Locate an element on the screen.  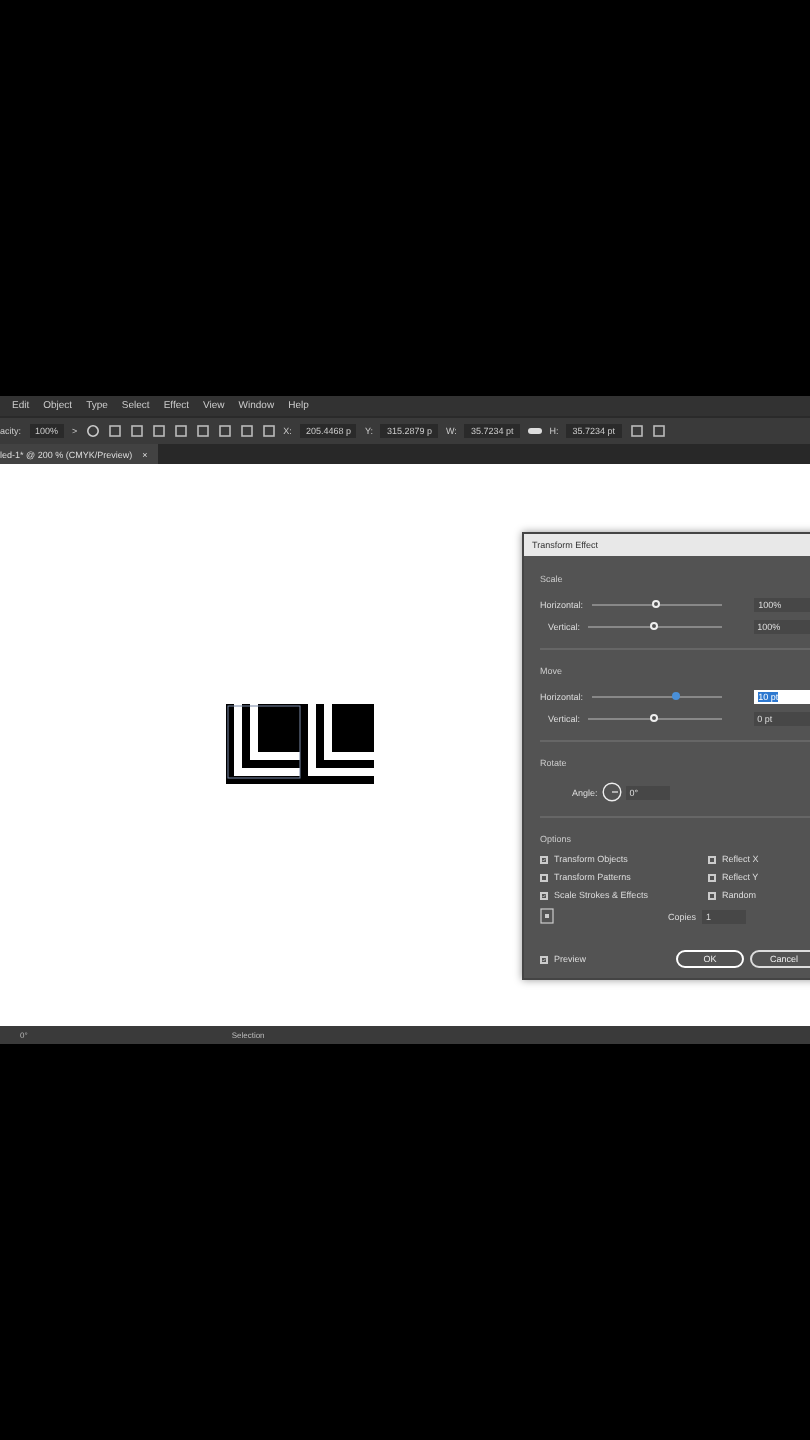
globe-icon is located at coordinates (92, 431).